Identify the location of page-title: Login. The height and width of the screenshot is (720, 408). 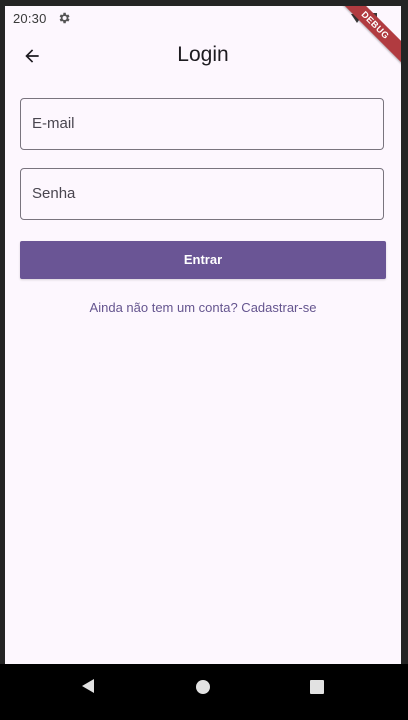
(203, 54).